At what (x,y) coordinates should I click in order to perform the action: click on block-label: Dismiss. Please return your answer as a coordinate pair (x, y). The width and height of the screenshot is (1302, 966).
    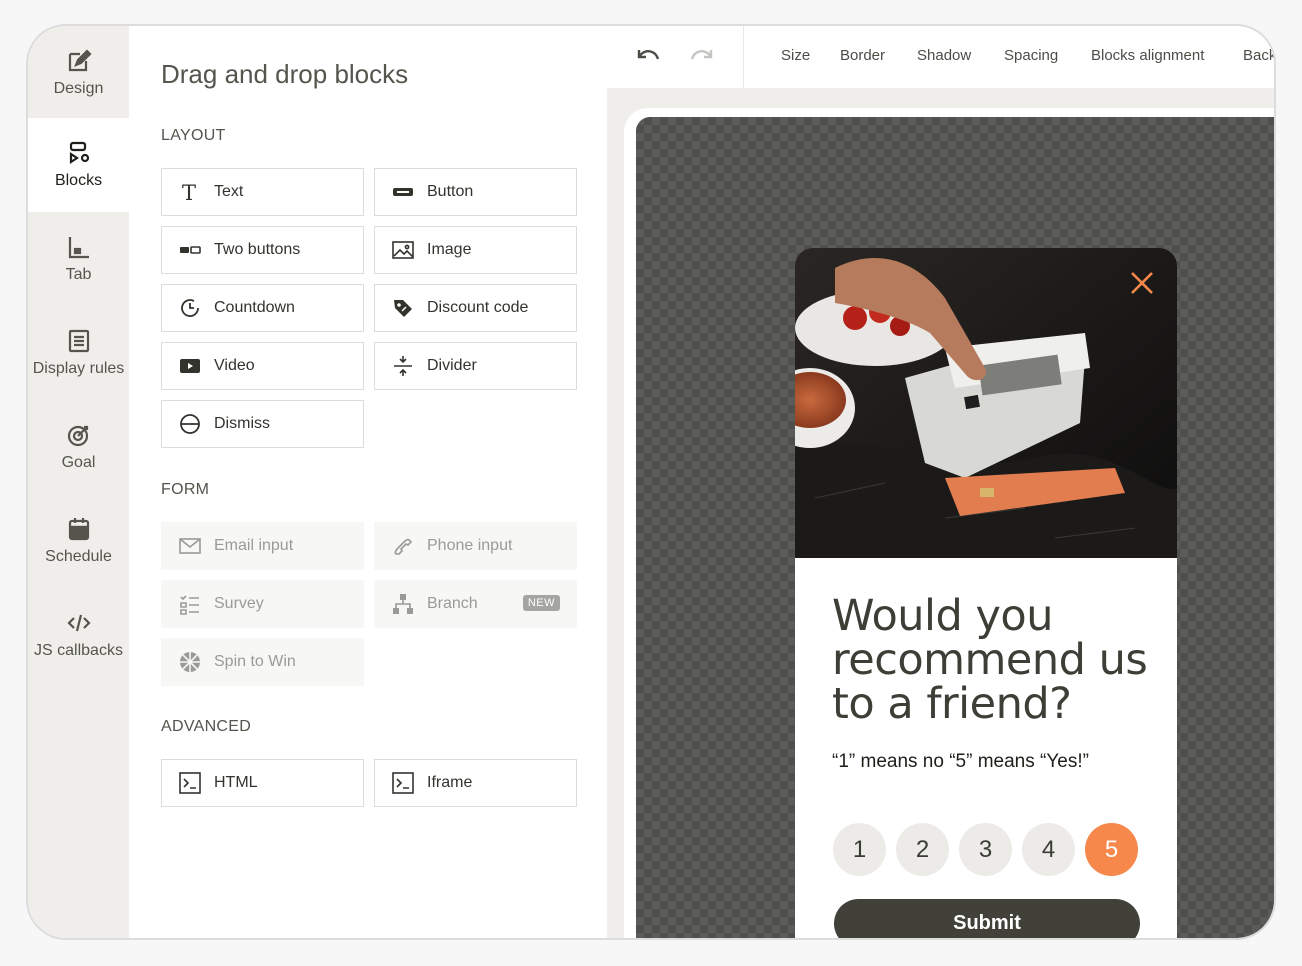
    Looking at the image, I should click on (242, 423).